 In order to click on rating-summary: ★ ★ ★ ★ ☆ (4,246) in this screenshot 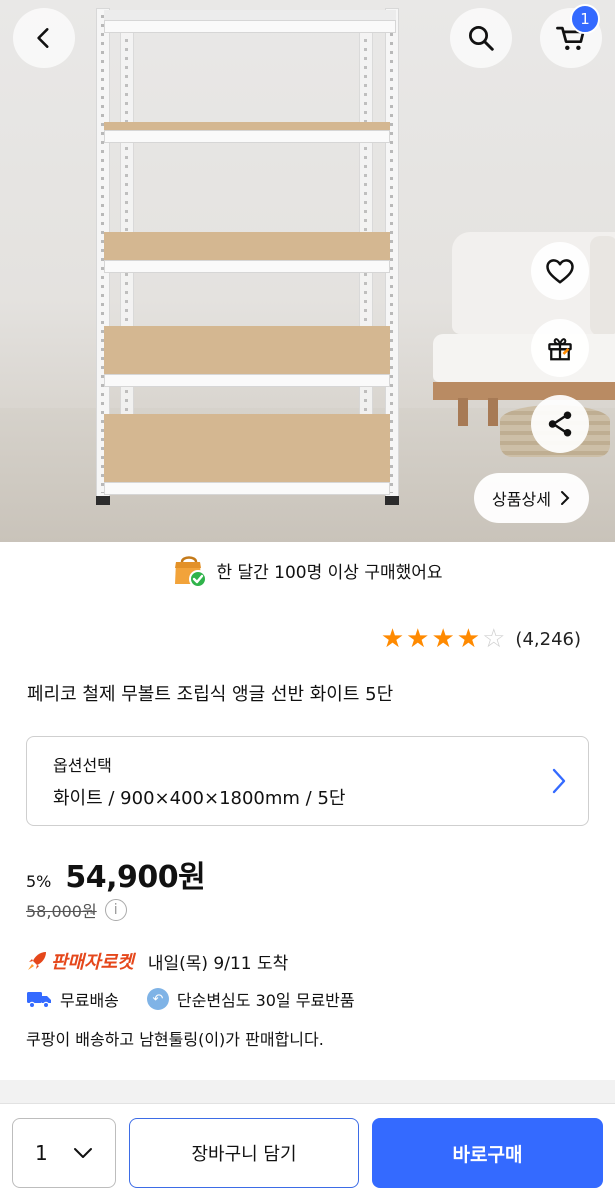, I will do `click(481, 639)`.